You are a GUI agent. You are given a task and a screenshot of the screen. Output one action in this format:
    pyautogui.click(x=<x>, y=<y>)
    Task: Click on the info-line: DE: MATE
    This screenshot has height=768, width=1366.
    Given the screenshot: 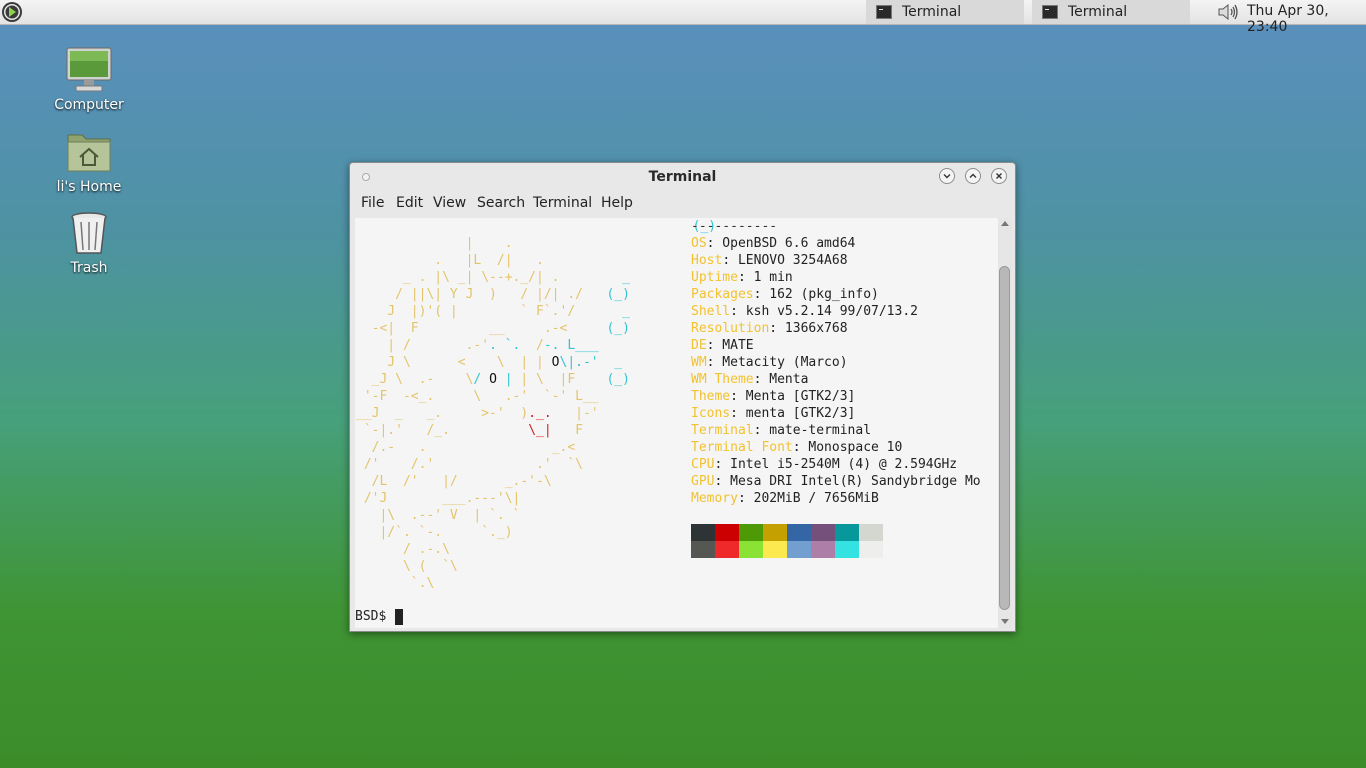 What is the action you would take?
    pyautogui.click(x=722, y=345)
    